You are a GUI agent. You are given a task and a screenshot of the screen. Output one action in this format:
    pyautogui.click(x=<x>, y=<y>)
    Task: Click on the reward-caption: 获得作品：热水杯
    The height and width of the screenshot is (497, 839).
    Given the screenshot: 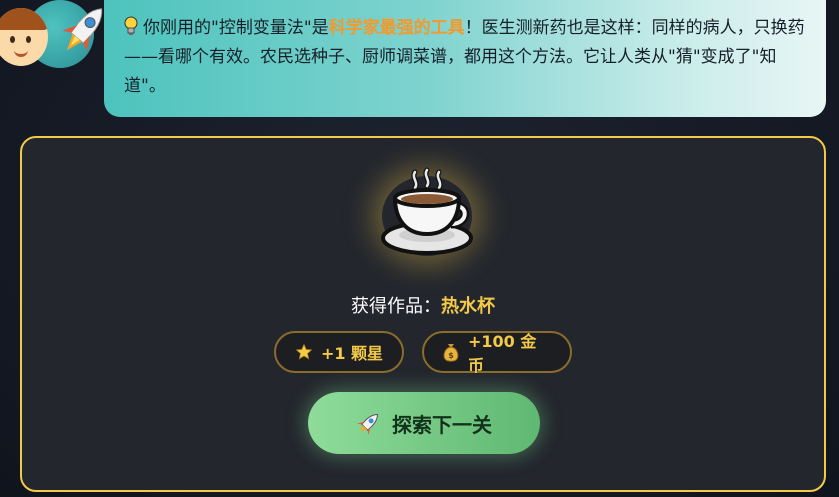 What is the action you would take?
    pyautogui.click(x=423, y=305)
    